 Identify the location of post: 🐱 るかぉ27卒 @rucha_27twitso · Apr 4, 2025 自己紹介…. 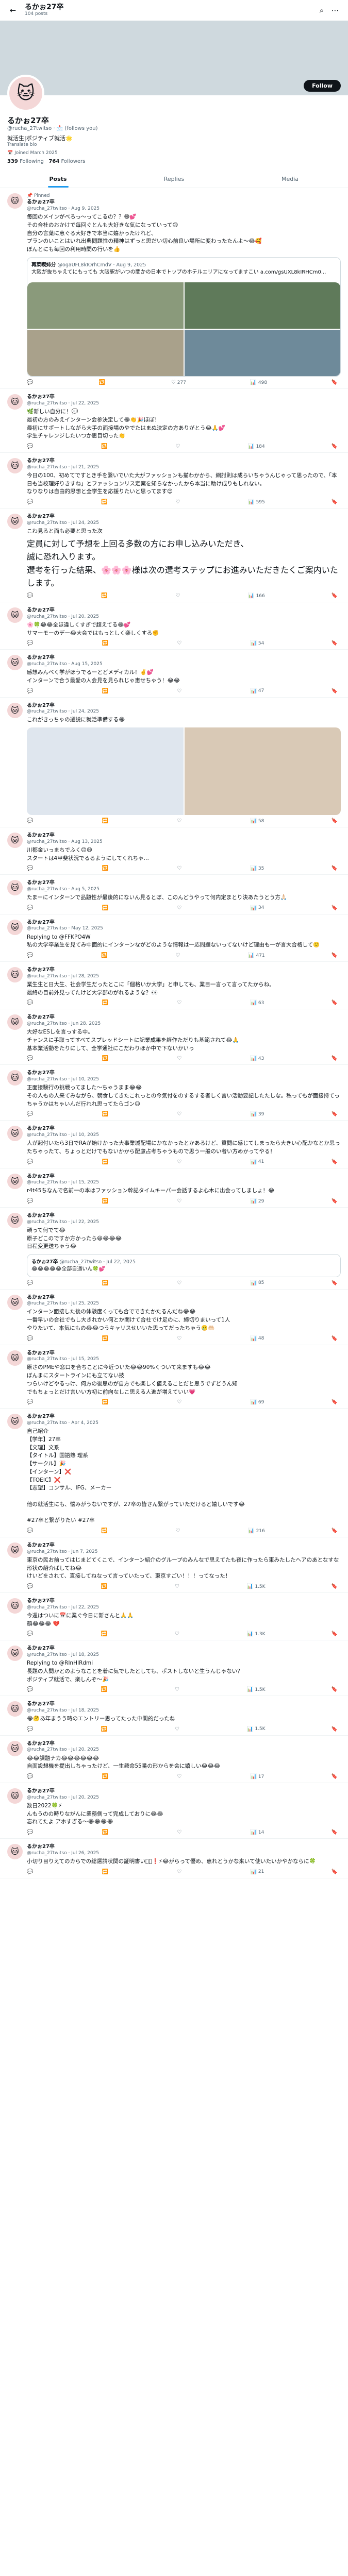
(174, 1473).